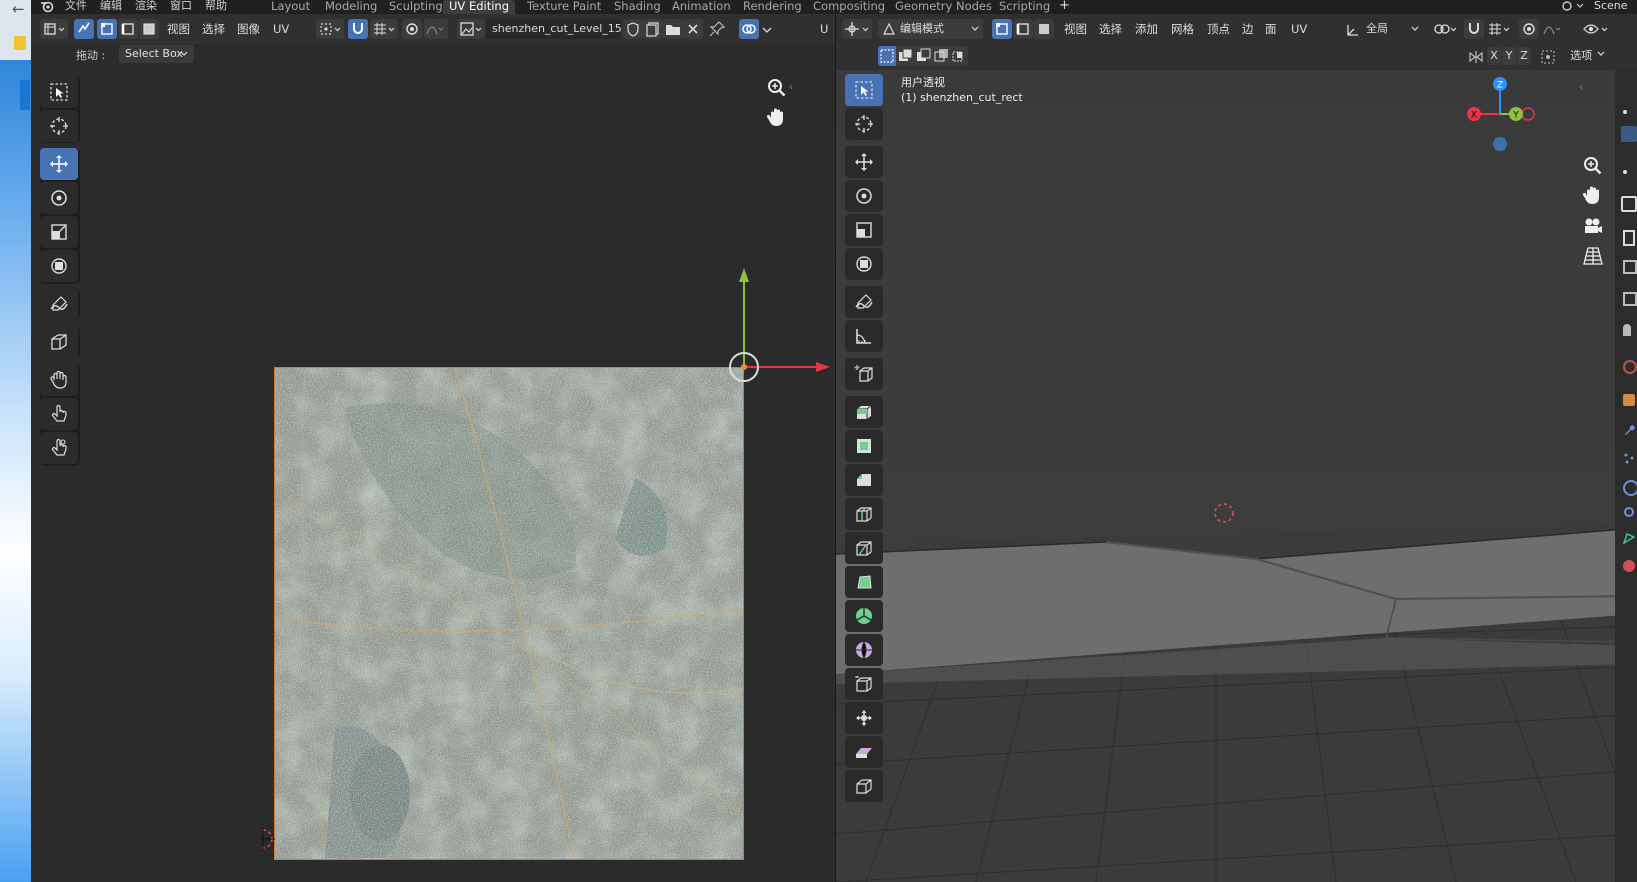 This screenshot has width=1637, height=882. Describe the element at coordinates (959, 56) in the screenshot. I see `select-intersect-icon` at that location.